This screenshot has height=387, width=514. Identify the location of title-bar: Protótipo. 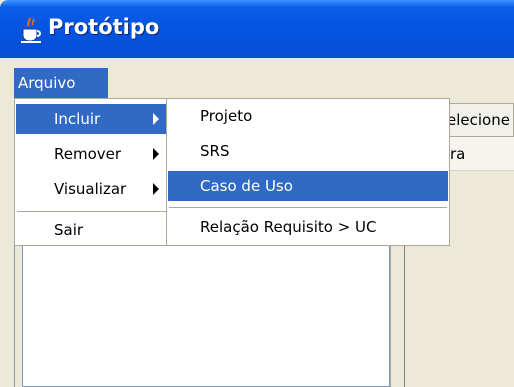
(257, 29).